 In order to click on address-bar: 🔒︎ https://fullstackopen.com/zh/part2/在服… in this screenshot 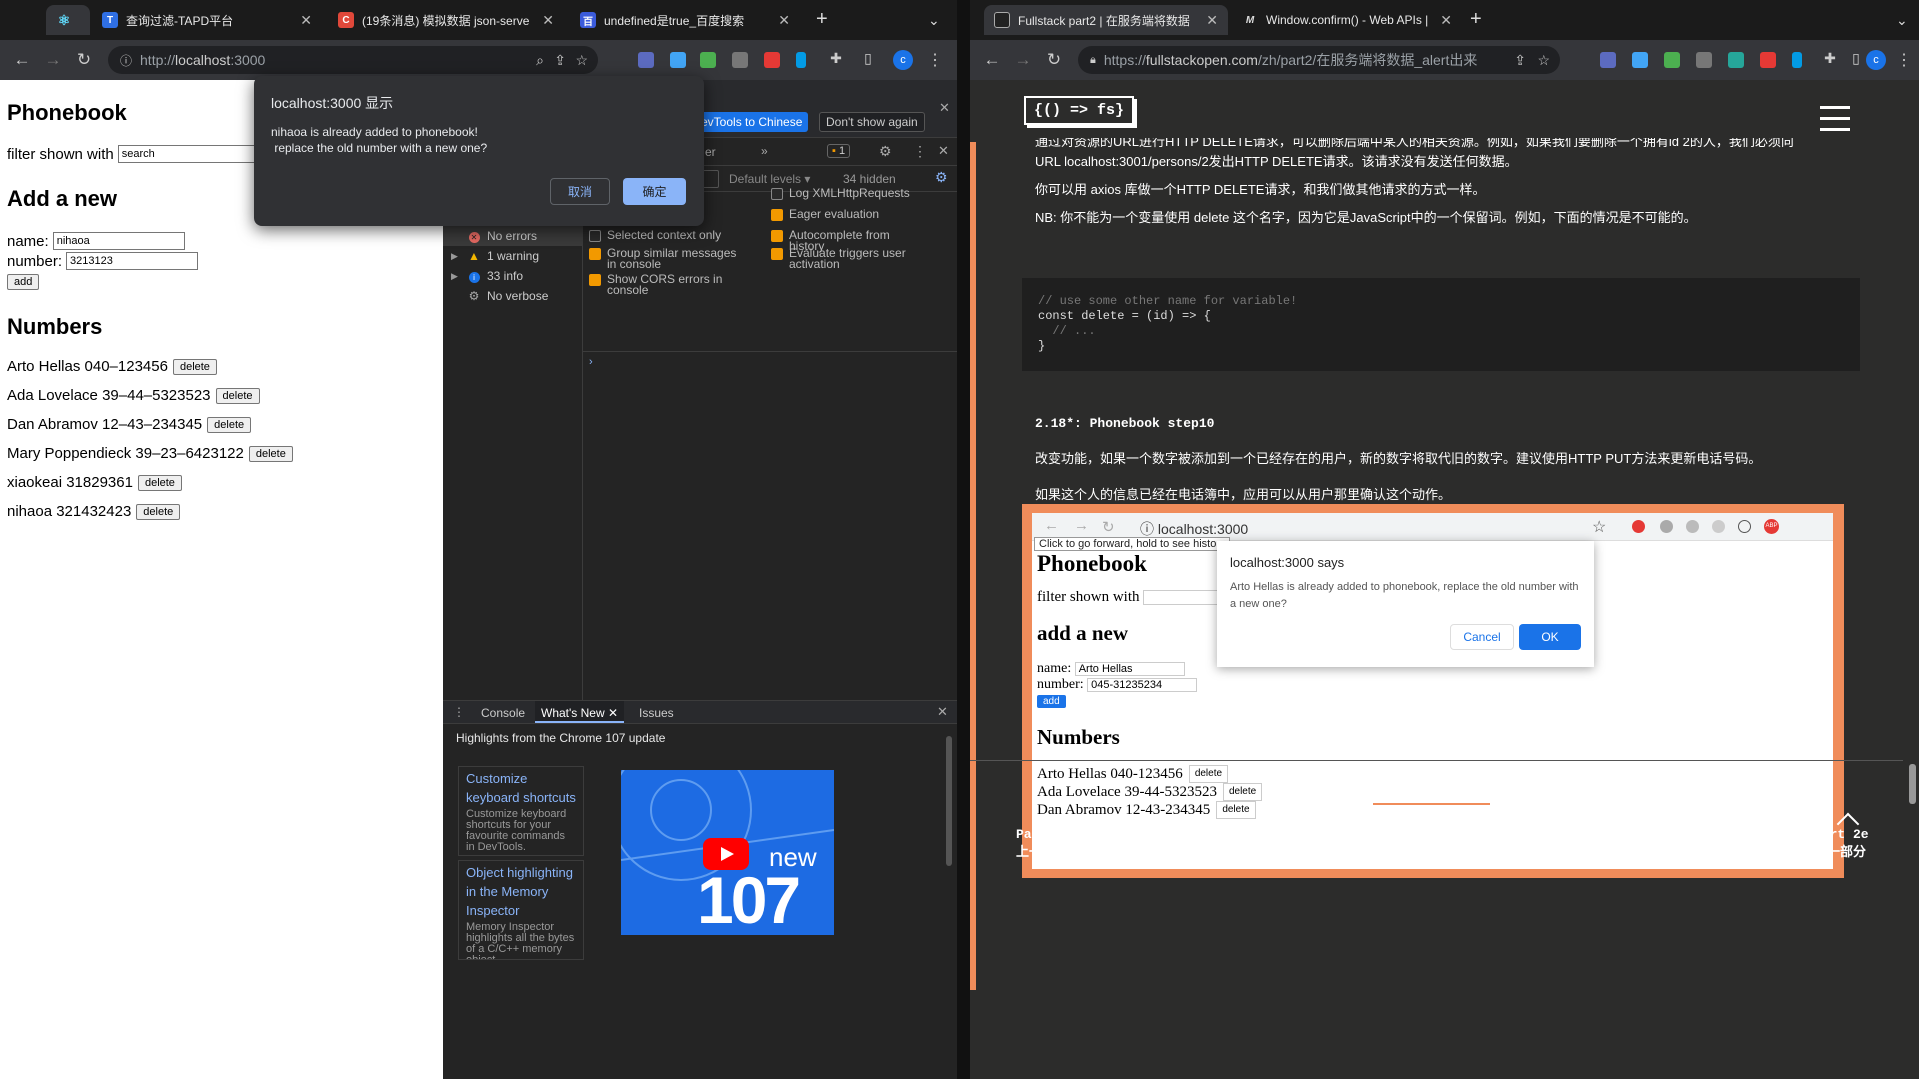, I will do `click(1319, 60)`.